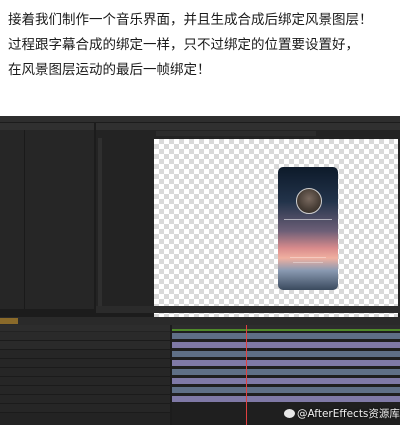 This screenshot has width=400, height=425. Describe the element at coordinates (246, 375) in the screenshot. I see `playhead` at that location.